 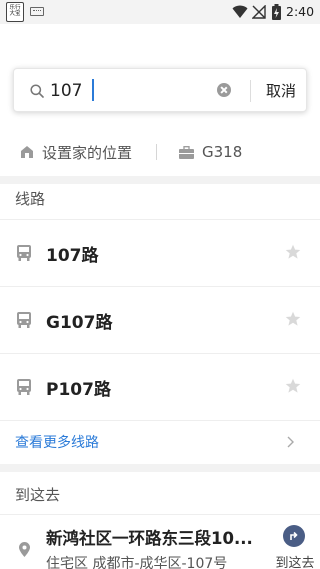 I want to click on clear-icon, so click(x=224, y=90).